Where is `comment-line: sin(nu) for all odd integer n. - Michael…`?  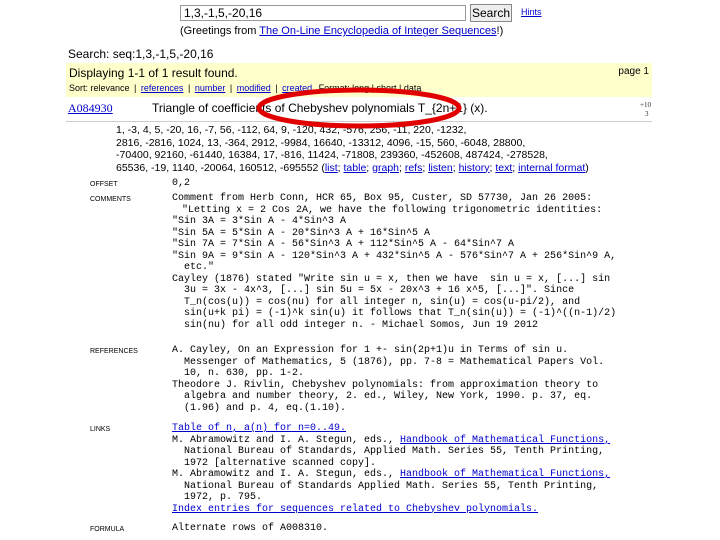
comment-line: sin(nu) for all odd integer n. - Michael… is located at coordinates (355, 325).